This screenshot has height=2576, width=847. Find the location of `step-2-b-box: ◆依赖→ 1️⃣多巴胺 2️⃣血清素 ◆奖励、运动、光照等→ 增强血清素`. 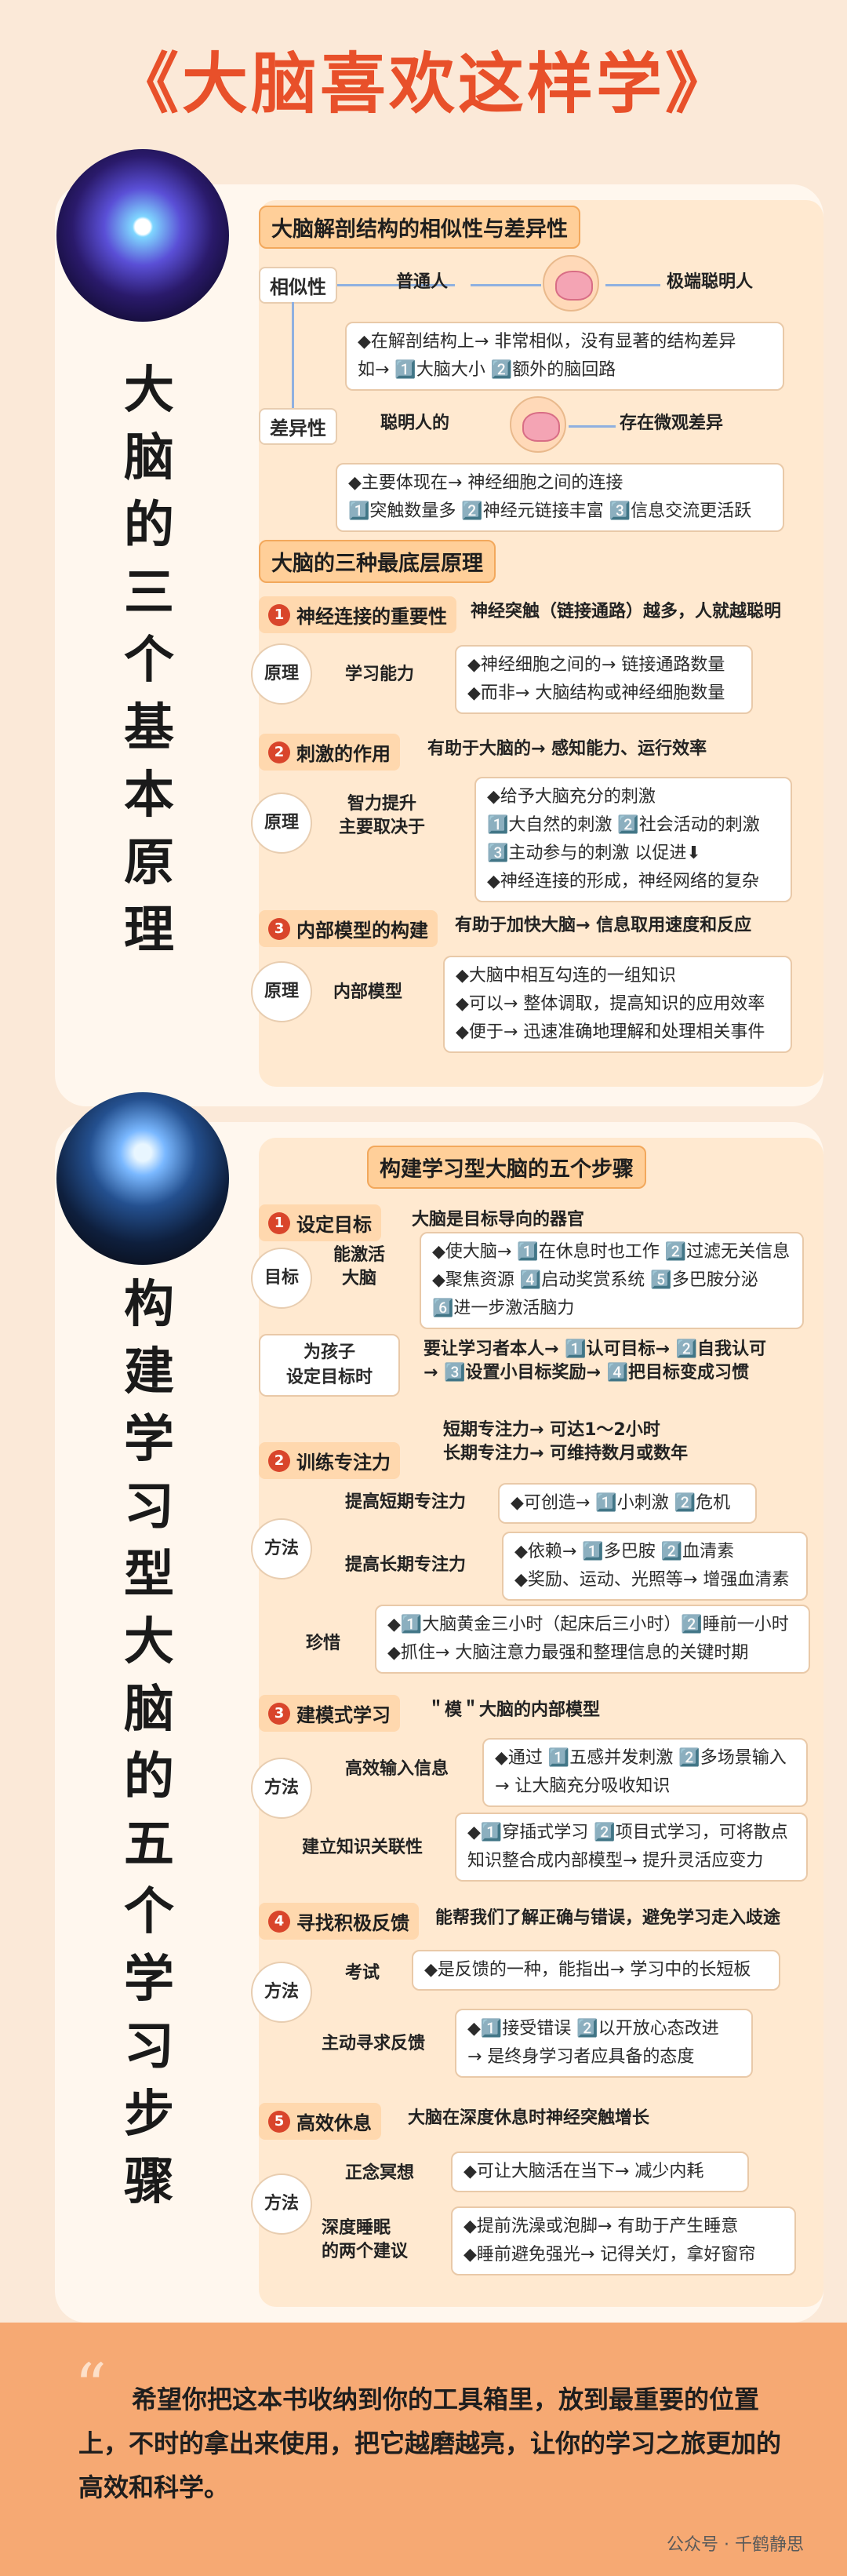

step-2-b-box: ◆依赖→ 1️⃣多巴胺 2️⃣血清素 ◆奖励、运动、光照等→ 增强血清素 is located at coordinates (655, 1566).